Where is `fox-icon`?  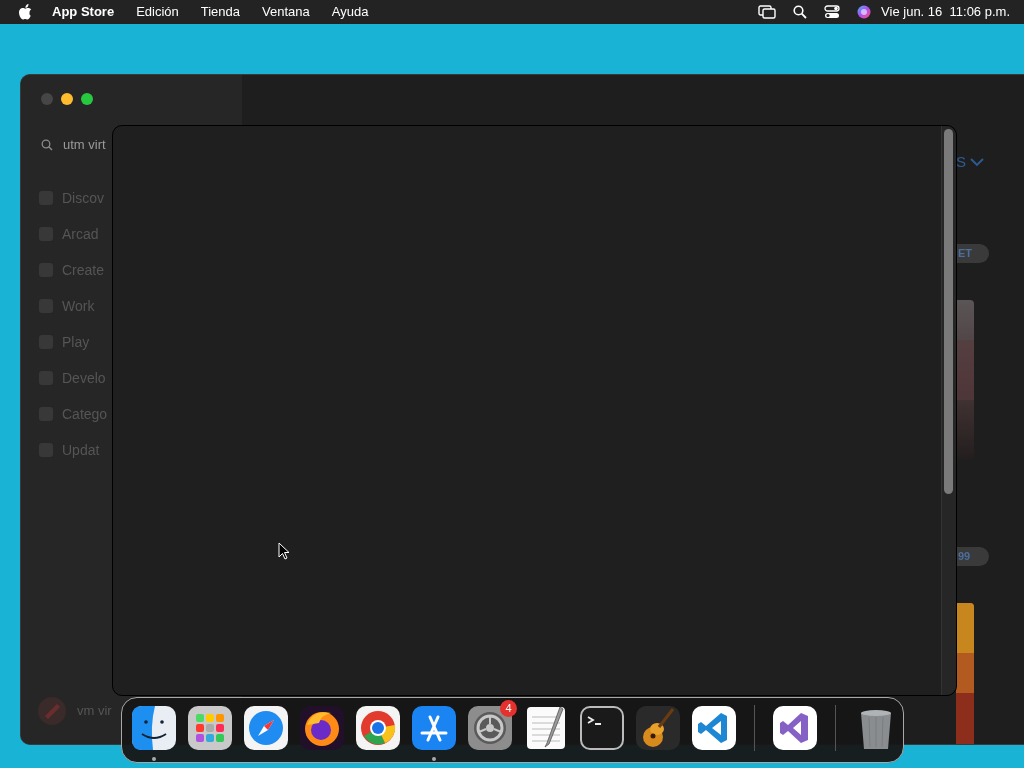 fox-icon is located at coordinates (322, 728).